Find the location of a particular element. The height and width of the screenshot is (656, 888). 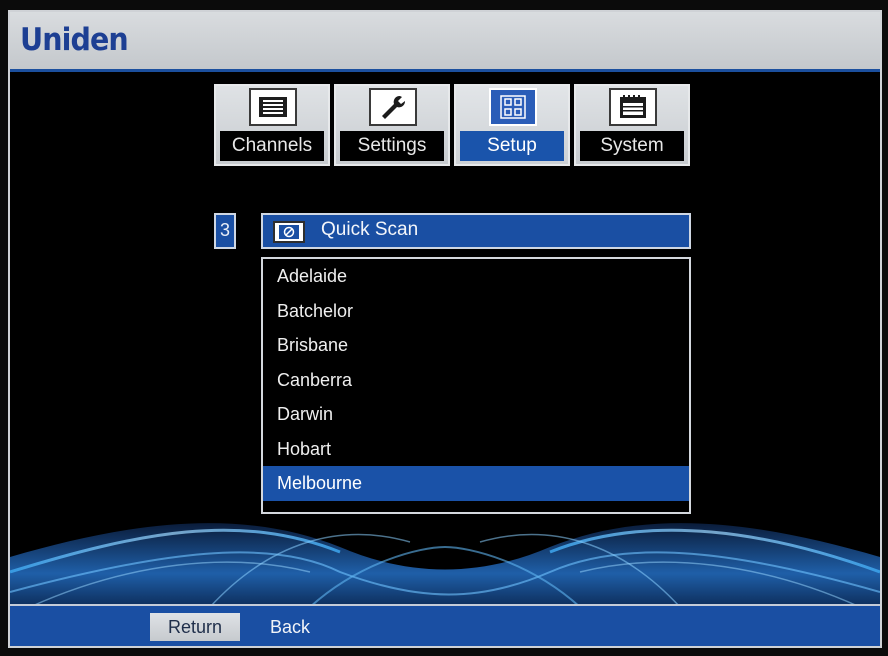

tab-settings-label: Settings is located at coordinates (392, 146).